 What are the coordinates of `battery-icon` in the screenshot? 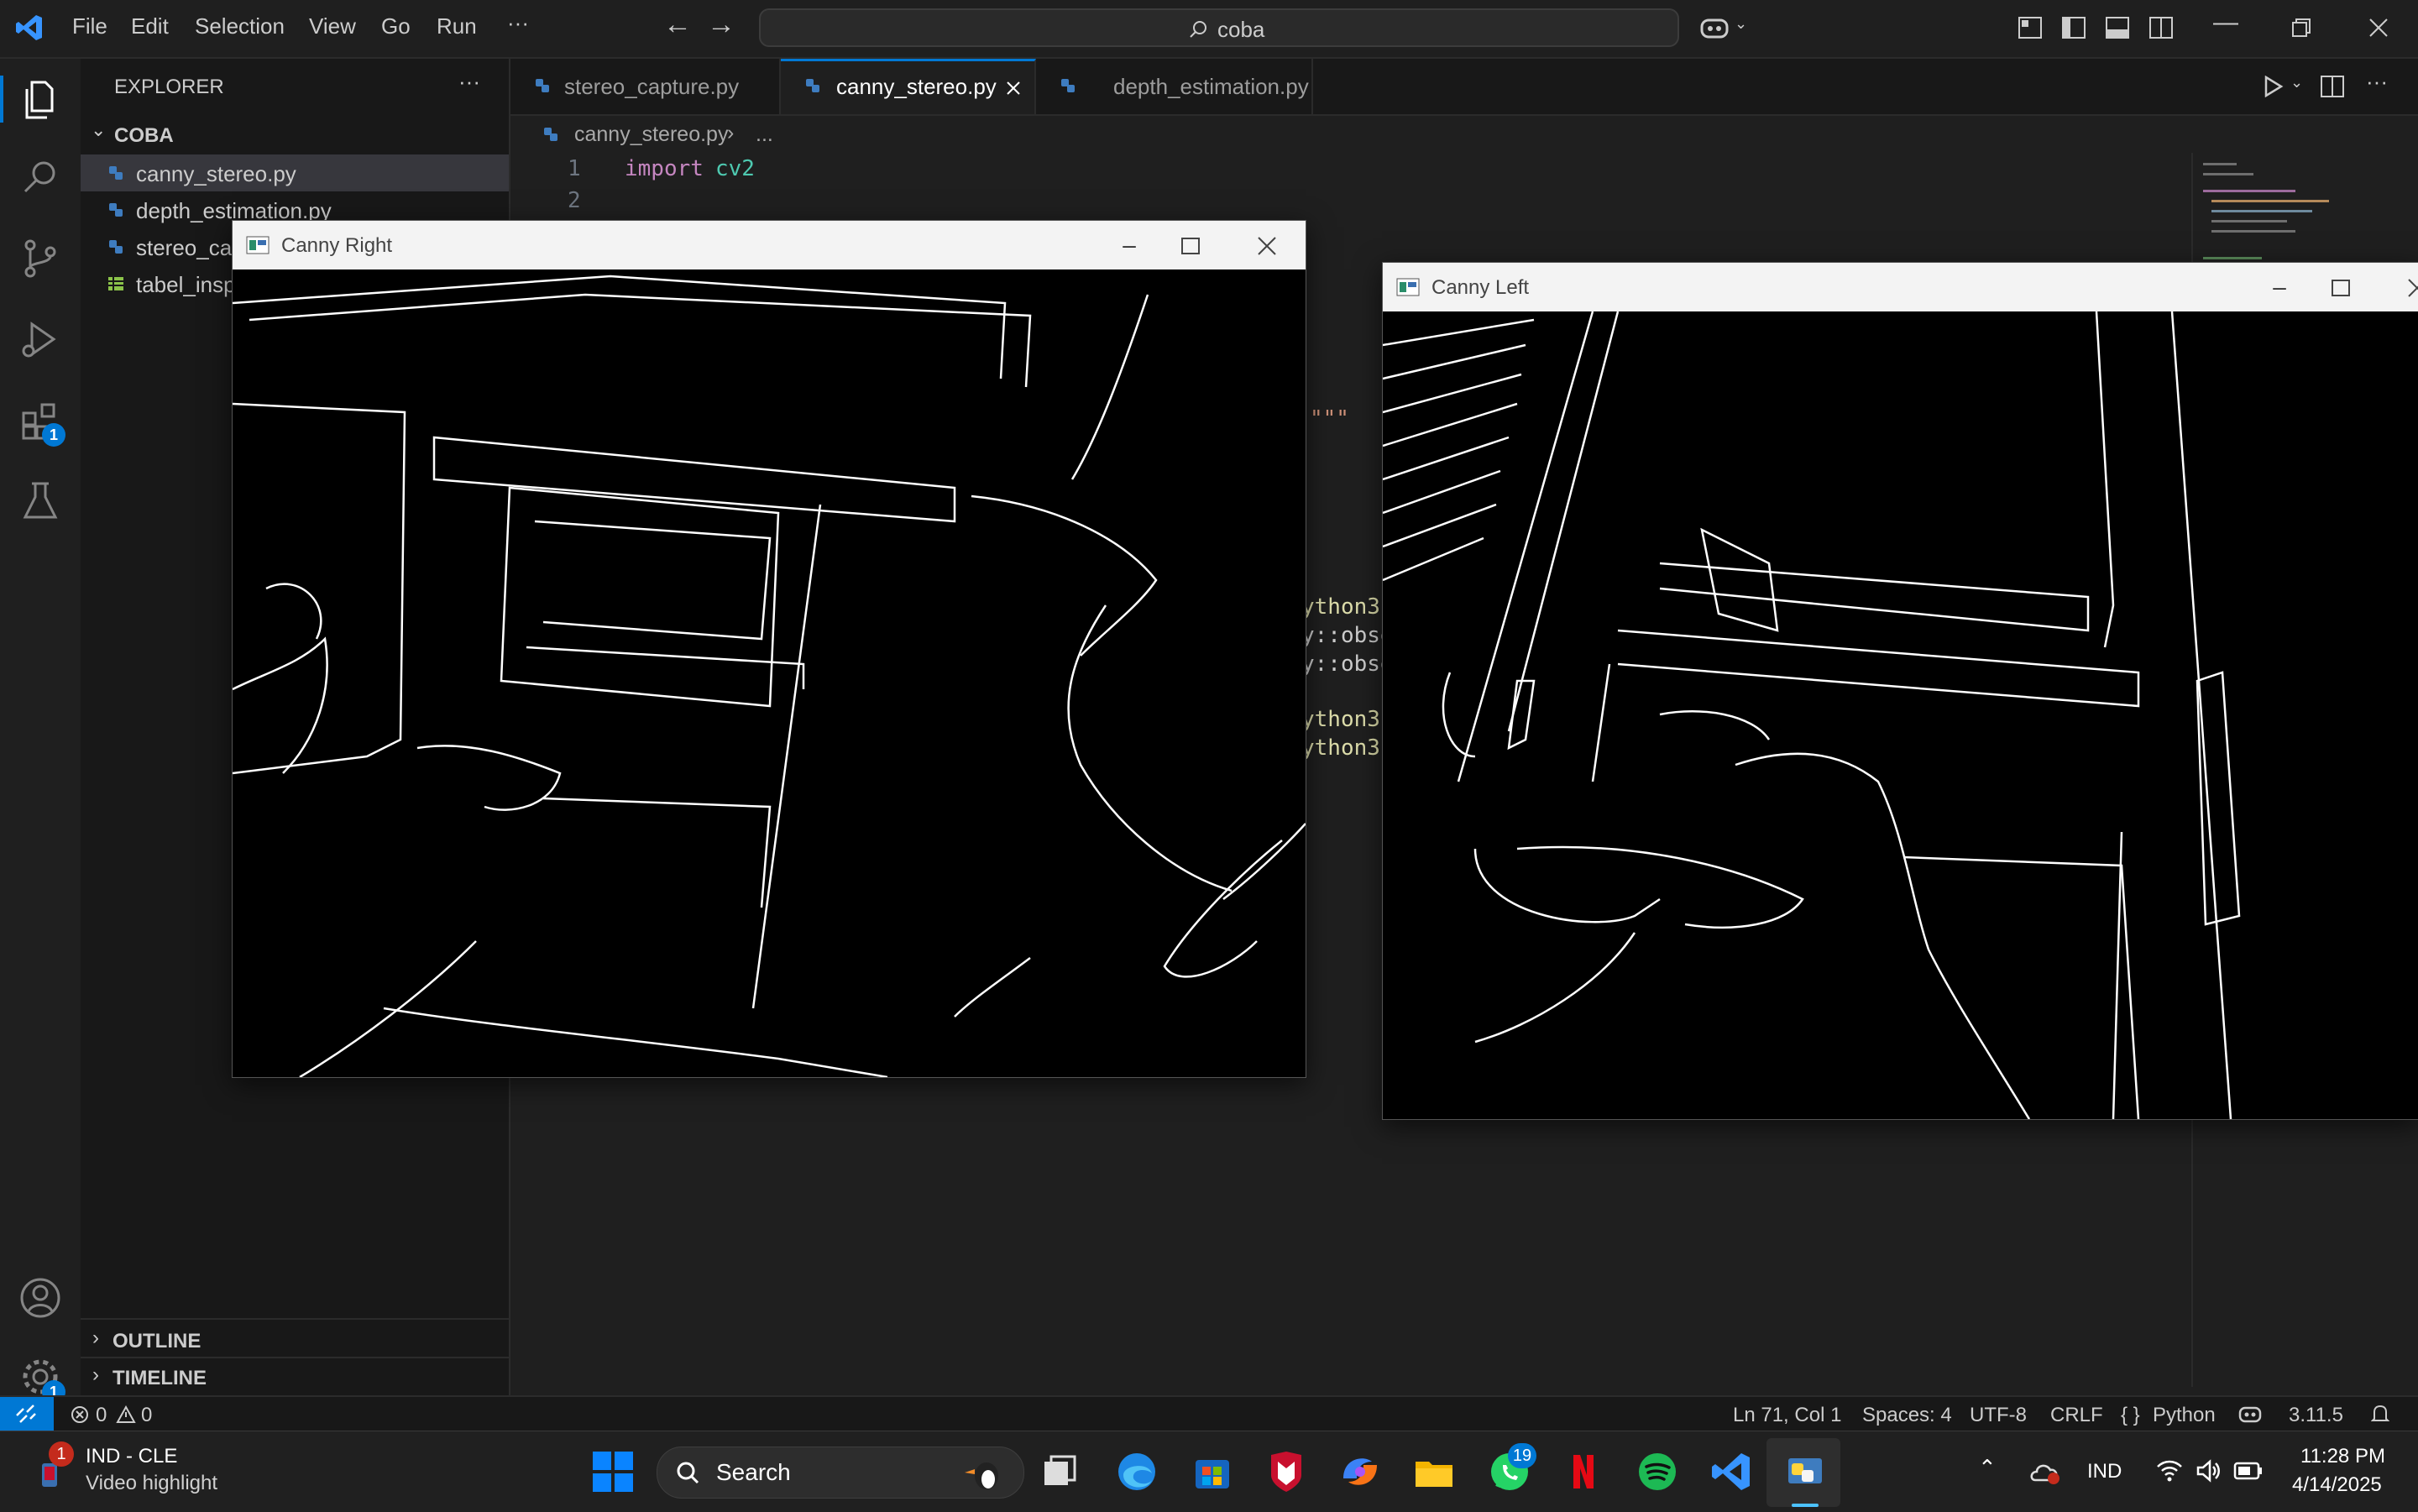 It's located at (2248, 1471).